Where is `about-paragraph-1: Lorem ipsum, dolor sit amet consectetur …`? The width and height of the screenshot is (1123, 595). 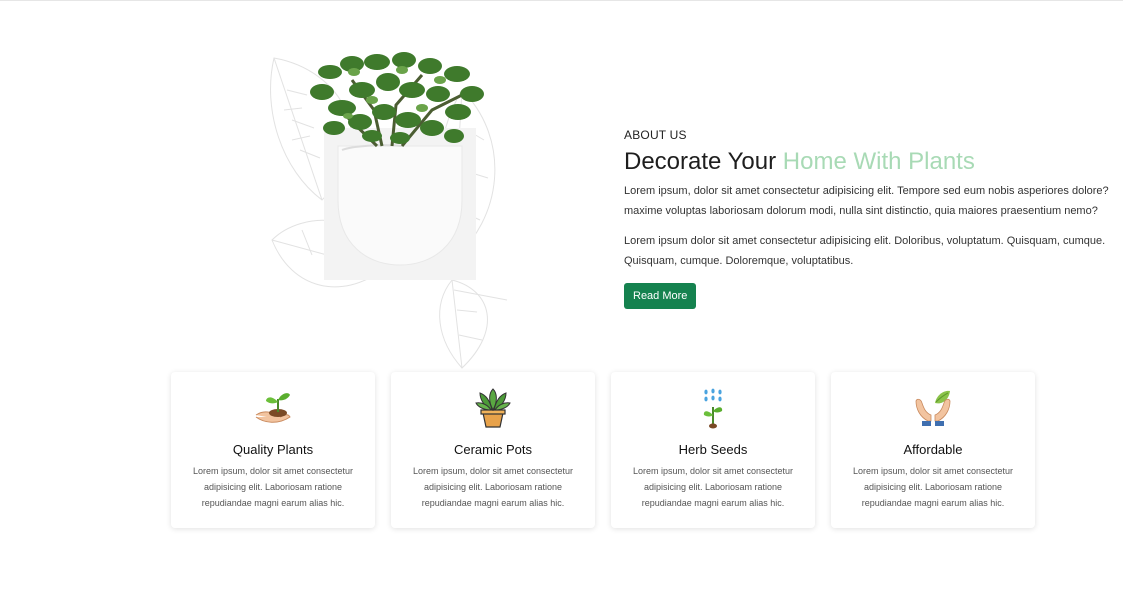 about-paragraph-1: Lorem ipsum, dolor sit amet consectetur … is located at coordinates (873, 201).